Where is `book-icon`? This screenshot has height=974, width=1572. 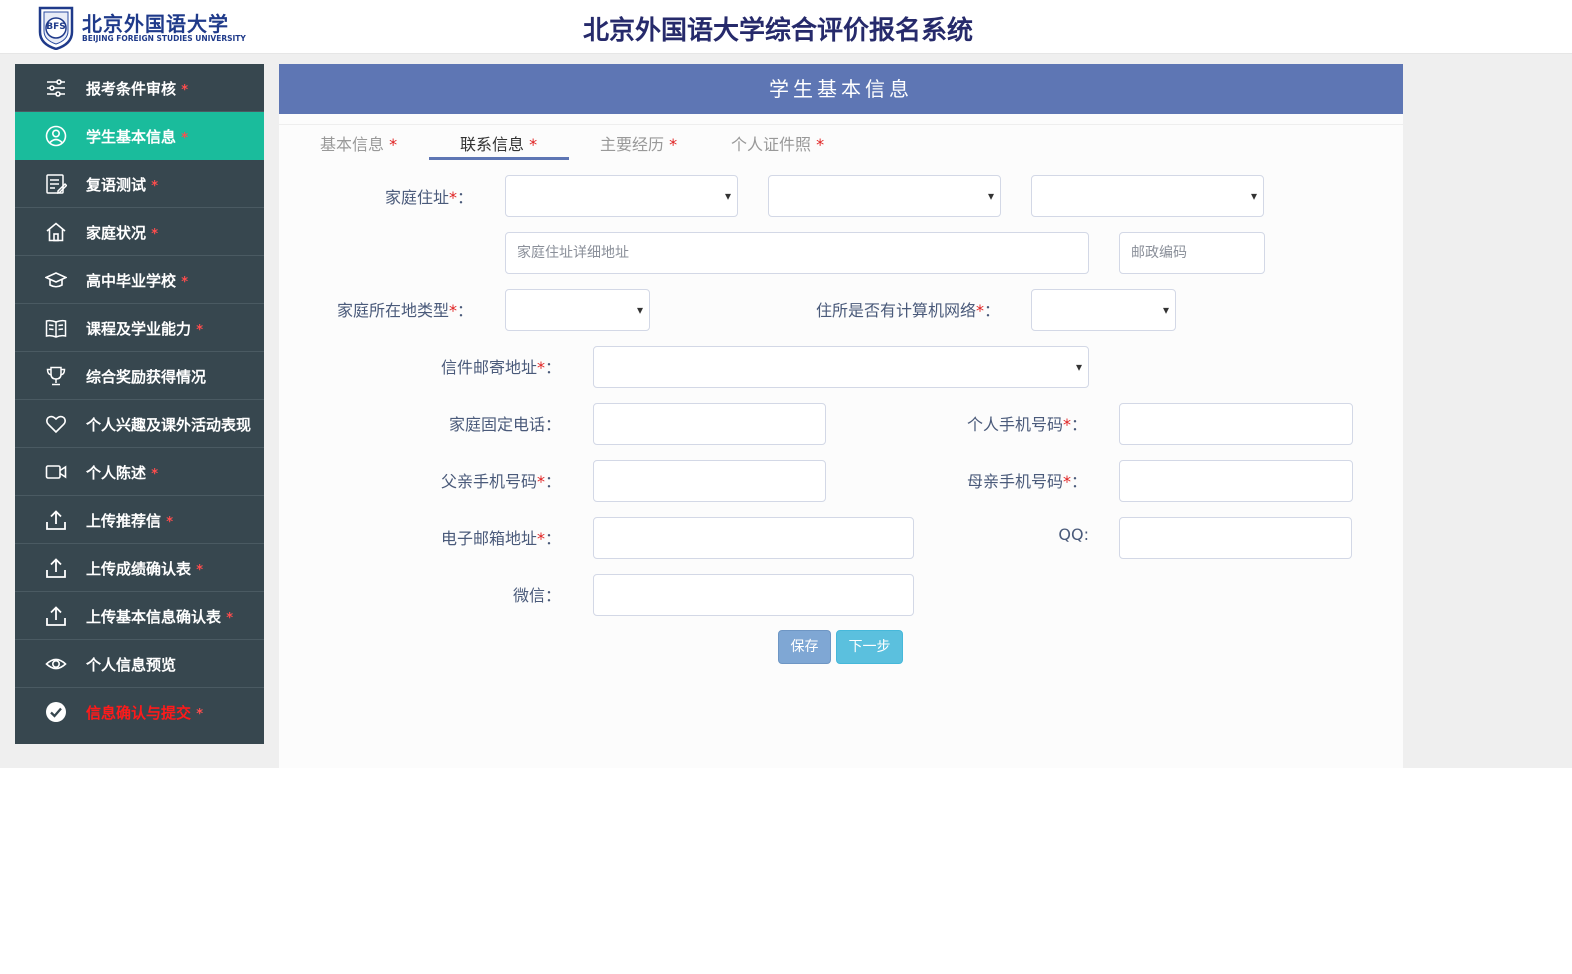 book-icon is located at coordinates (56, 328).